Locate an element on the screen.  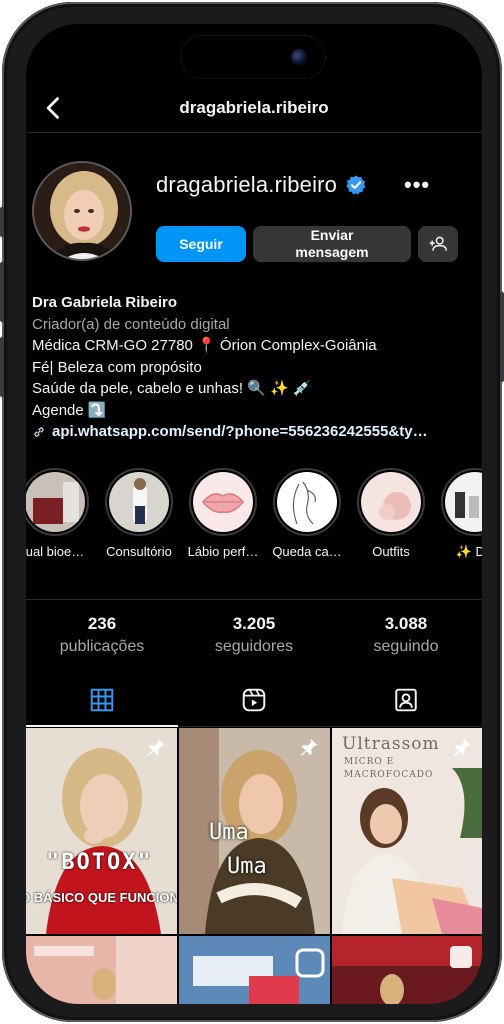
followers-count: 3.205 seguidores is located at coordinates (254, 639).